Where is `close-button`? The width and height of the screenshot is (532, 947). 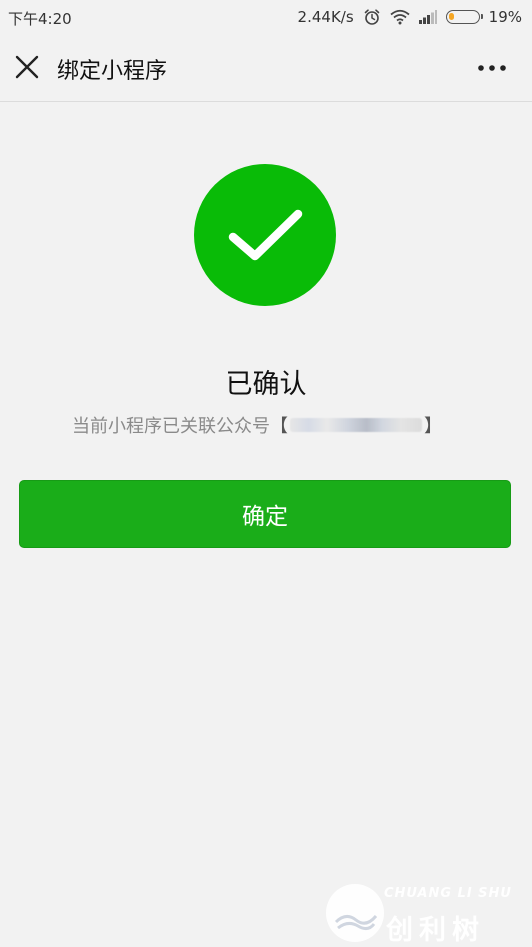 close-button is located at coordinates (27, 67).